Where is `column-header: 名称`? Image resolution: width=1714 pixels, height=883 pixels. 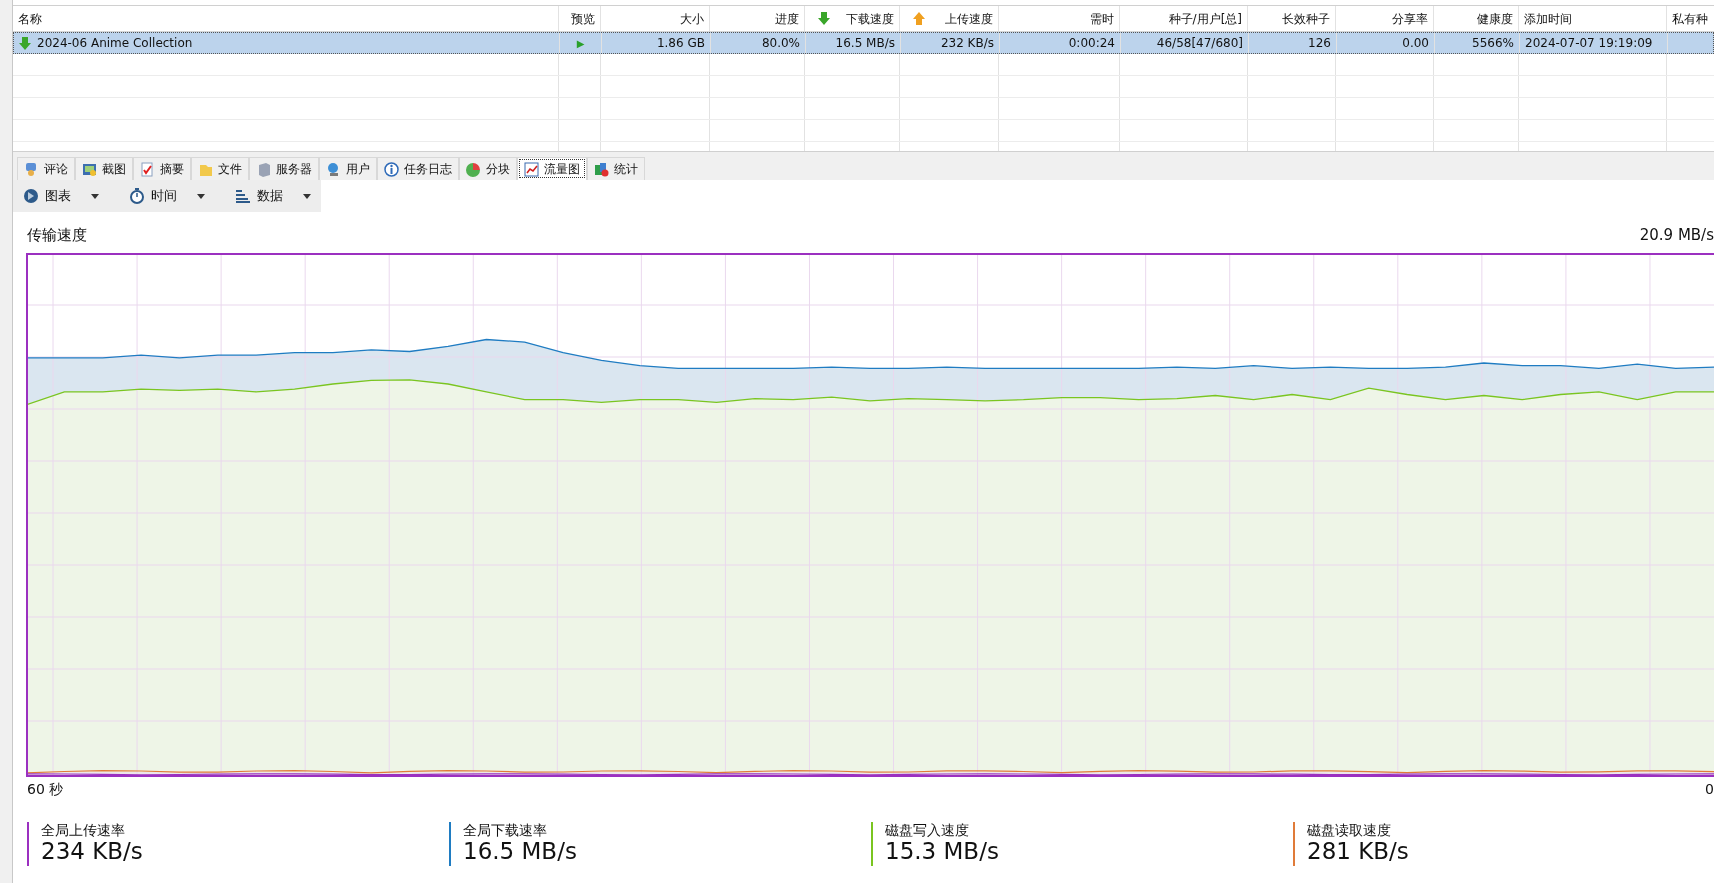
column-header: 名称 is located at coordinates (286, 18).